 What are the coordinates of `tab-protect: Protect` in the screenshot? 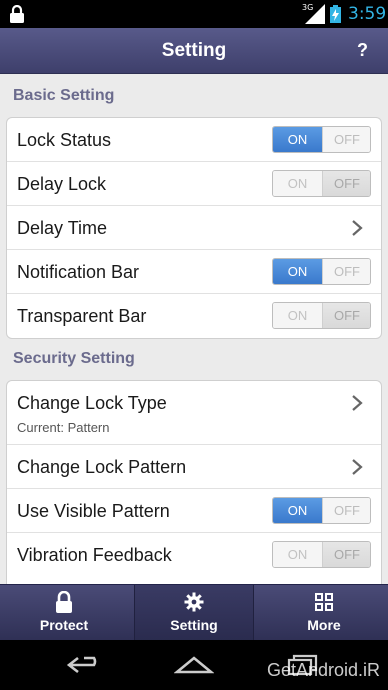 It's located at (64, 613).